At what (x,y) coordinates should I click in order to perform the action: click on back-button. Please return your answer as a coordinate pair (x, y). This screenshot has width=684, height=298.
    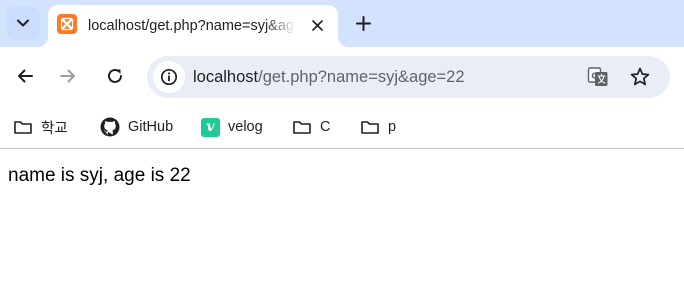
    Looking at the image, I should click on (25, 76).